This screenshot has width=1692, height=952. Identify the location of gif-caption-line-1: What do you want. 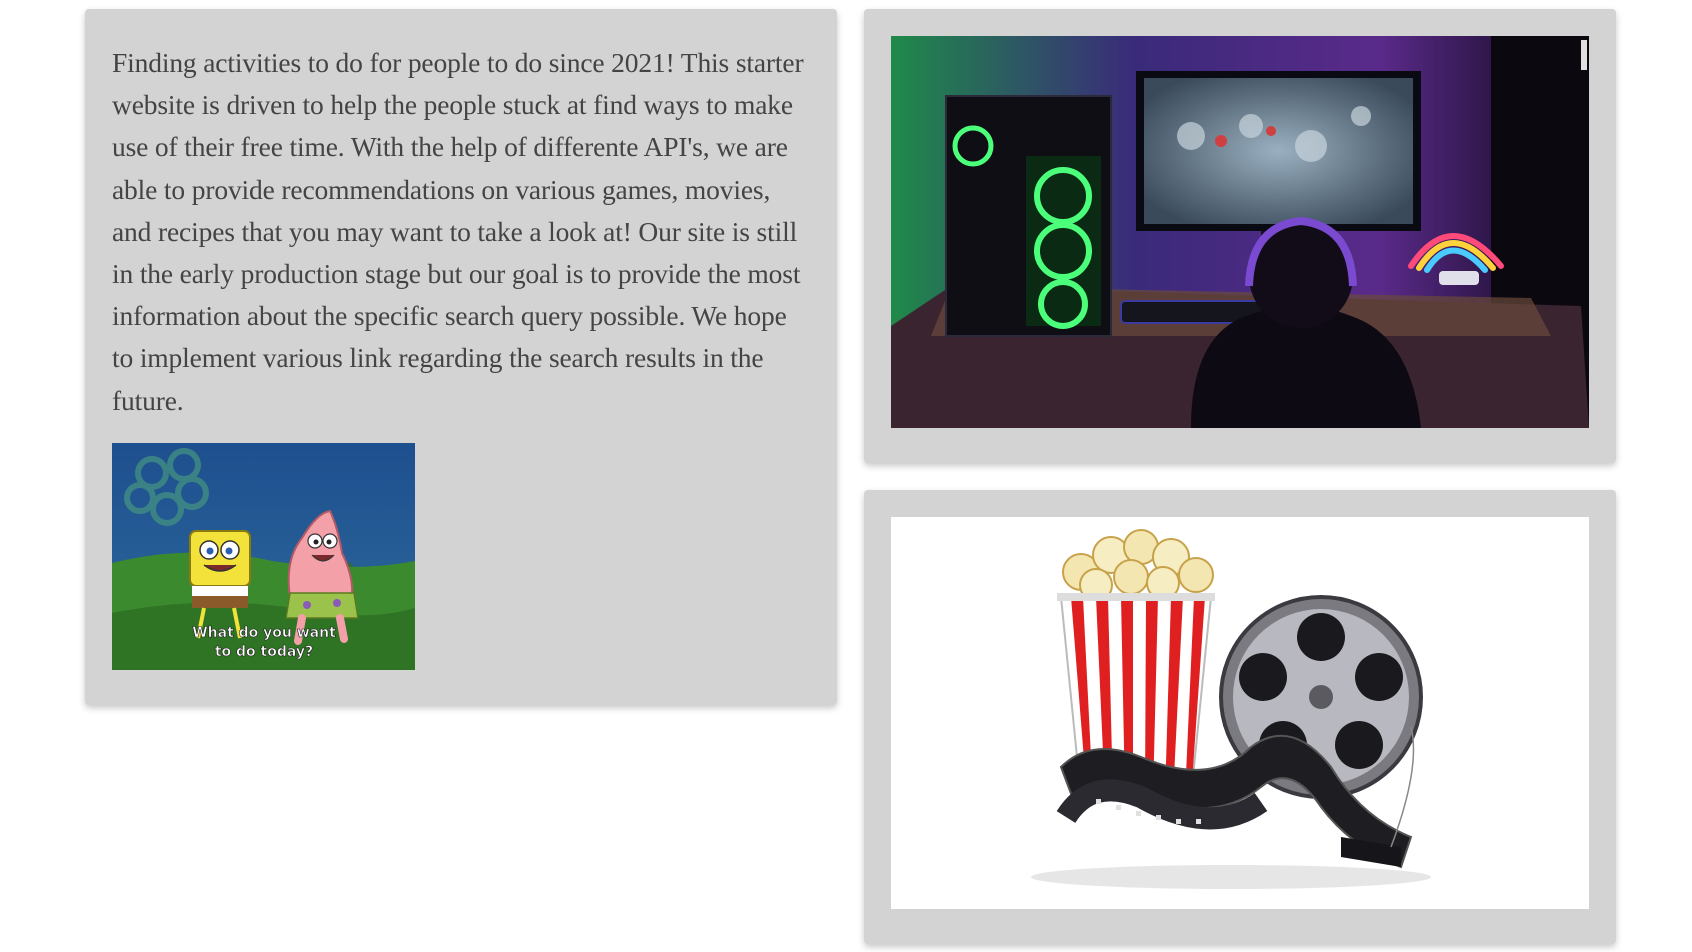
(264, 633).